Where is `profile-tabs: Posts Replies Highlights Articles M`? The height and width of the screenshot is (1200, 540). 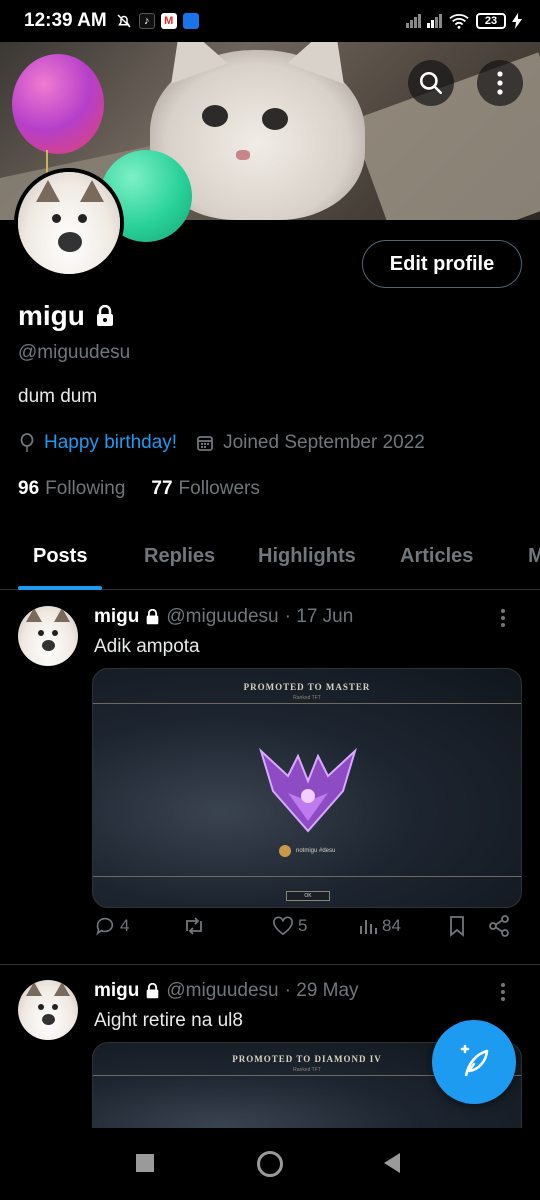 profile-tabs: Posts Replies Highlights Articles M is located at coordinates (270, 560).